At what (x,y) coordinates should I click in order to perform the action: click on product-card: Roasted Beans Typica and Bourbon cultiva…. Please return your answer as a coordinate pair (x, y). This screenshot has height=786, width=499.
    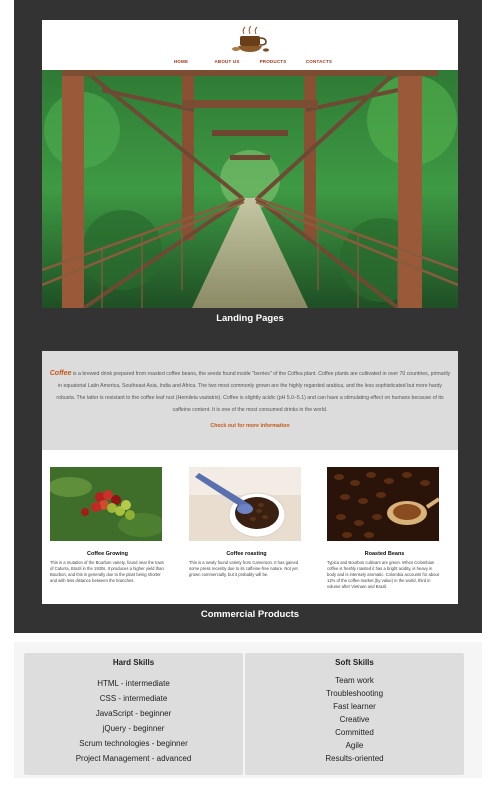
    Looking at the image, I should click on (384, 528).